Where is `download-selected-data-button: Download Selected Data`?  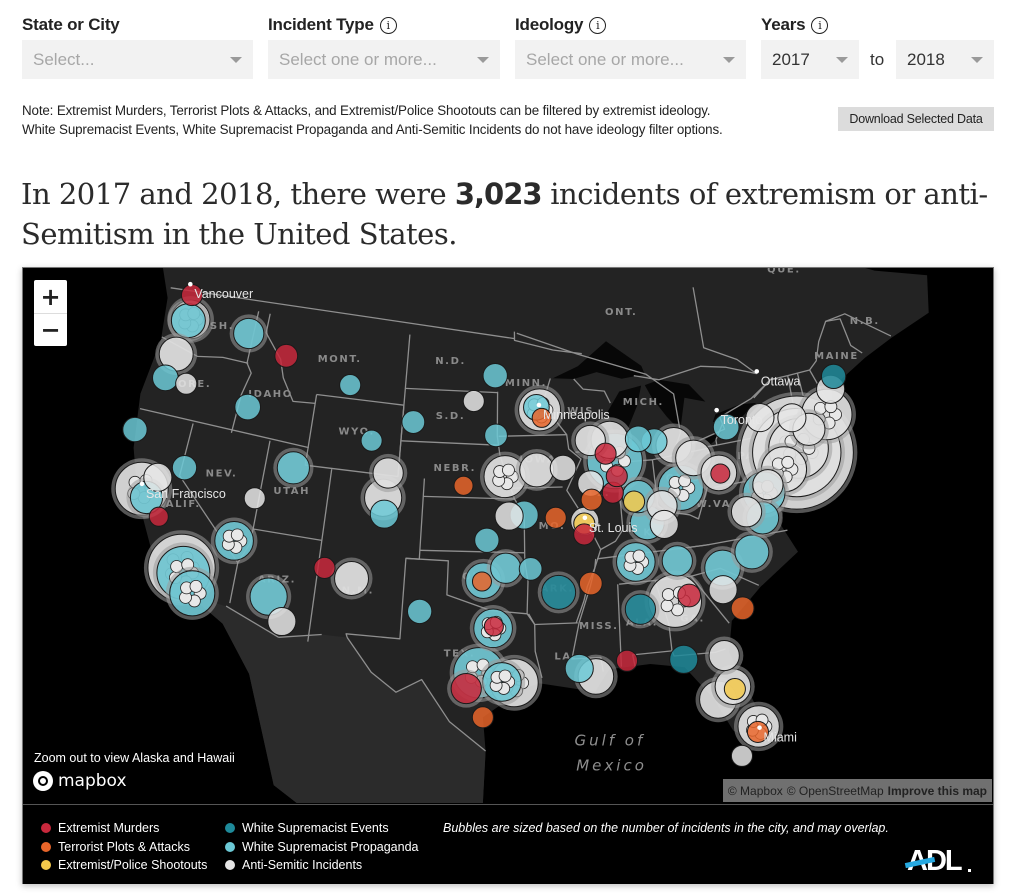
download-selected-data-button: Download Selected Data is located at coordinates (916, 119).